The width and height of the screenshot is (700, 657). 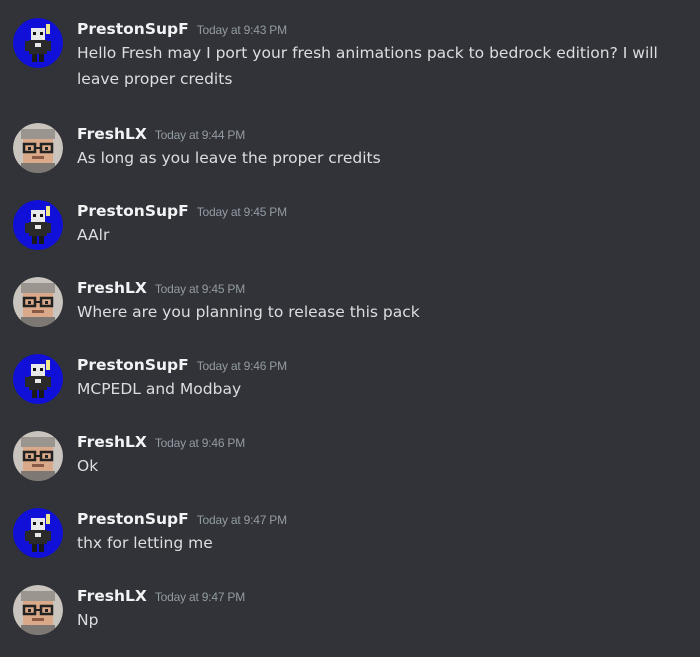 I want to click on message-header: PrestonSupF Today at 9:43 PM, so click(x=182, y=29).